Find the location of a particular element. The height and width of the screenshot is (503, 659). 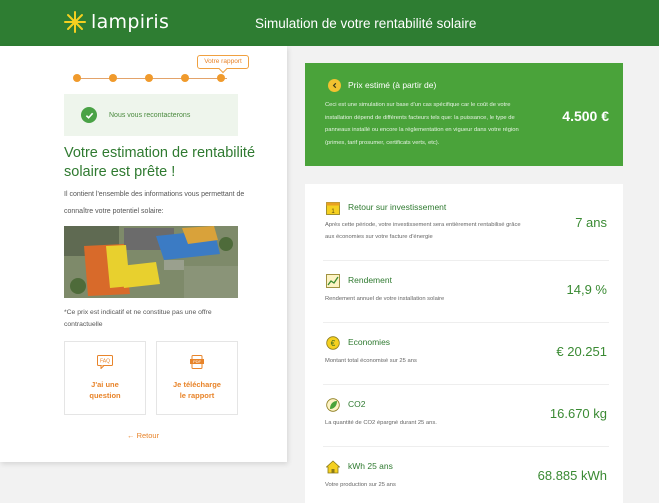

lampiris-logo: lampiris is located at coordinates (116, 22).